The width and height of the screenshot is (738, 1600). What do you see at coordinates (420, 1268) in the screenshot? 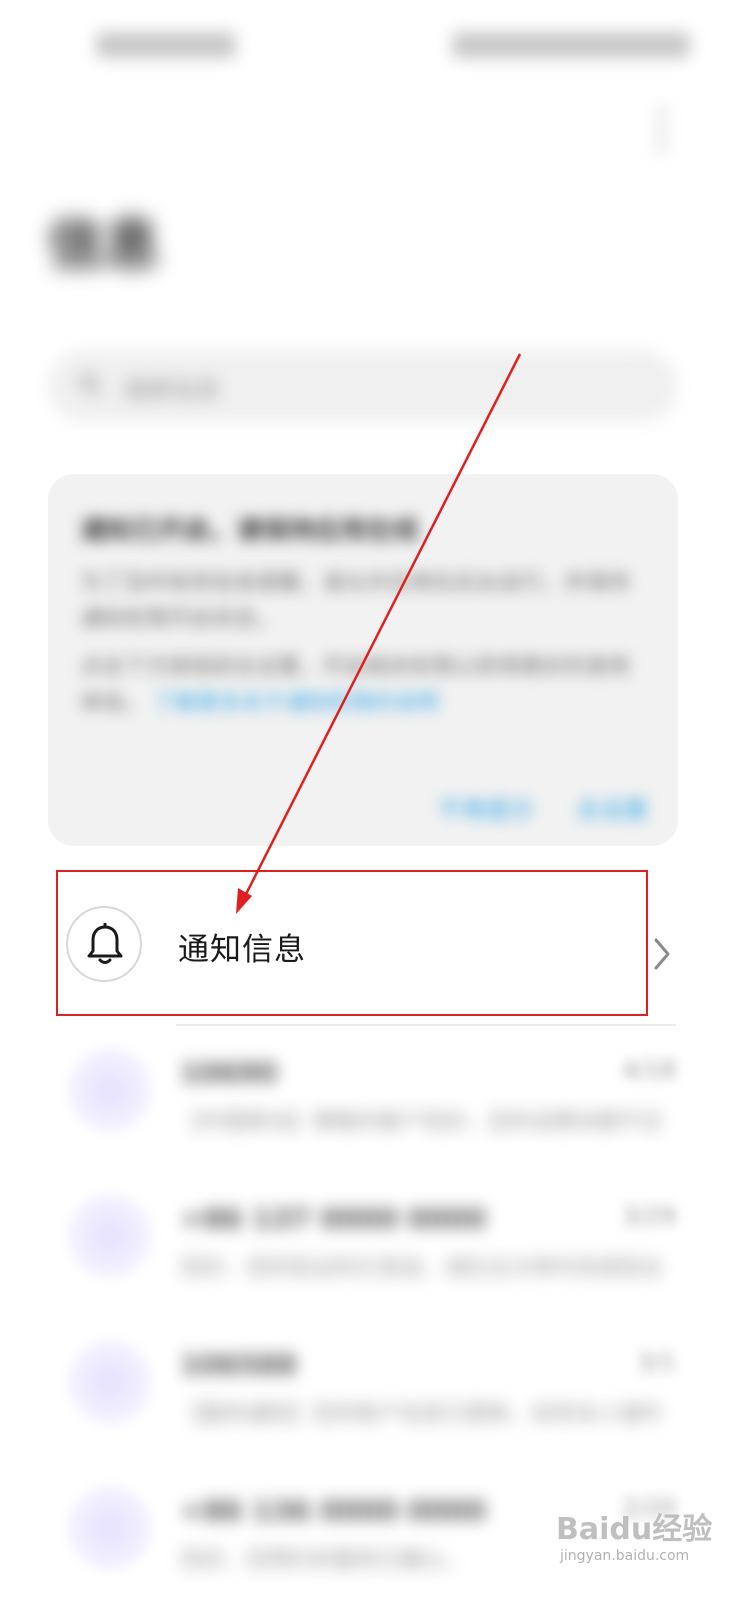
I see `message-preview: 您好，您的验证码已发送，请在五分钟内完成验证操作。` at bounding box center [420, 1268].